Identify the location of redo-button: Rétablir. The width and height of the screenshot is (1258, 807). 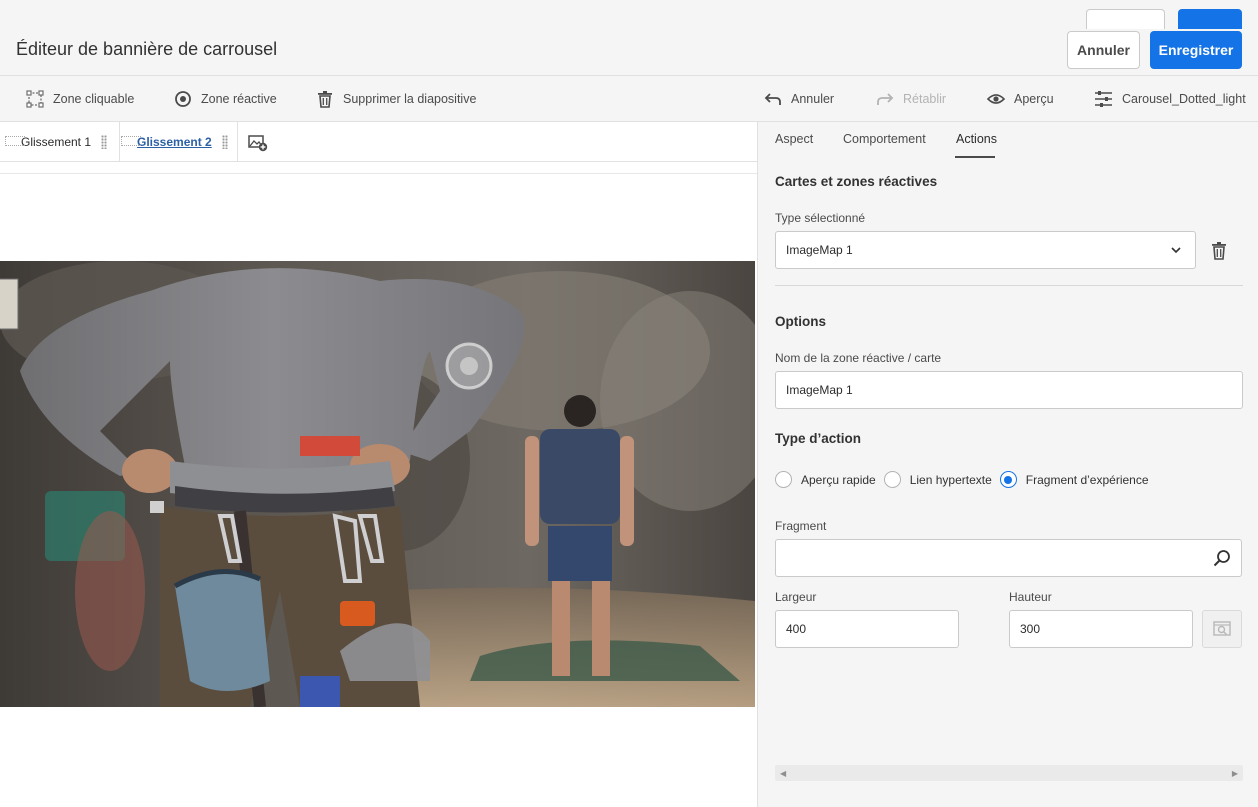
(911, 99).